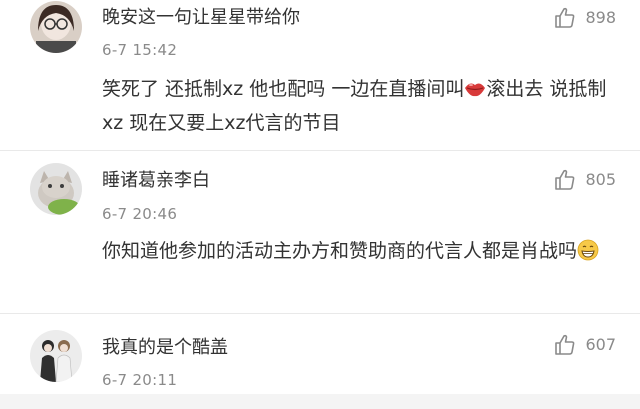 The image size is (640, 409). I want to click on like-button: 607, so click(584, 345).